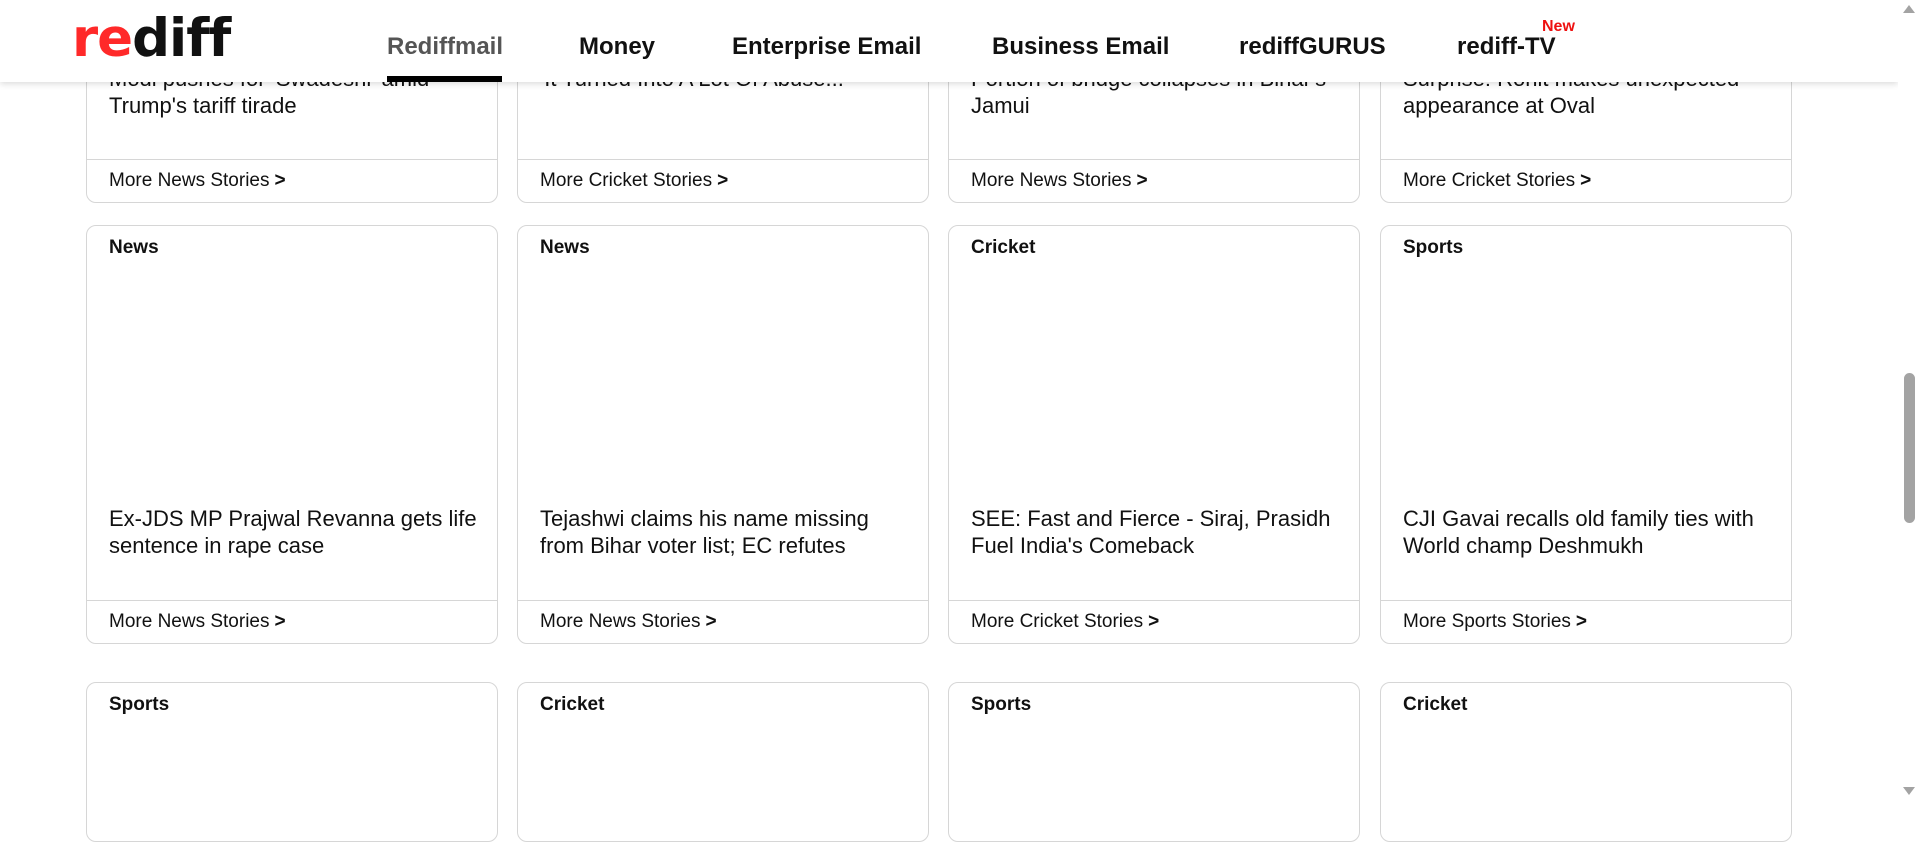  Describe the element at coordinates (826, 47) in the screenshot. I see `nav-enterprise-email: Enterprise Email` at that location.